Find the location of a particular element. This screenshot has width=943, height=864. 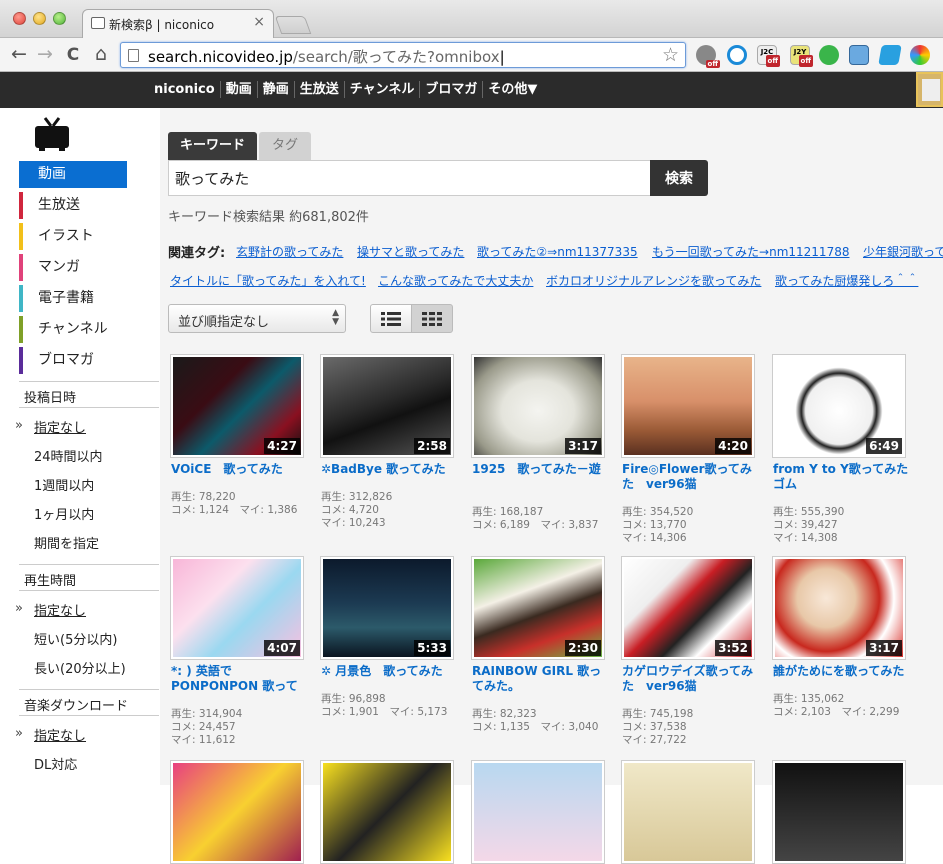

video-title: ✲ 月景色 歌ってみた is located at coordinates (390, 671).